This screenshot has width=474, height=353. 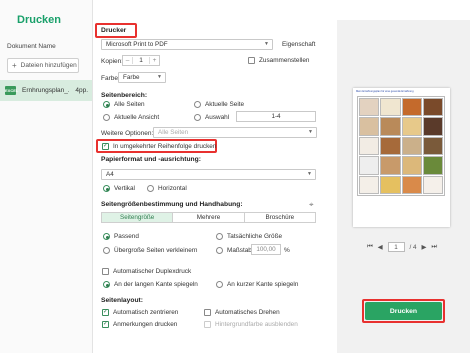 What do you see at coordinates (31, 46) in the screenshot?
I see `document-name-header: Dokument Name` at bounding box center [31, 46].